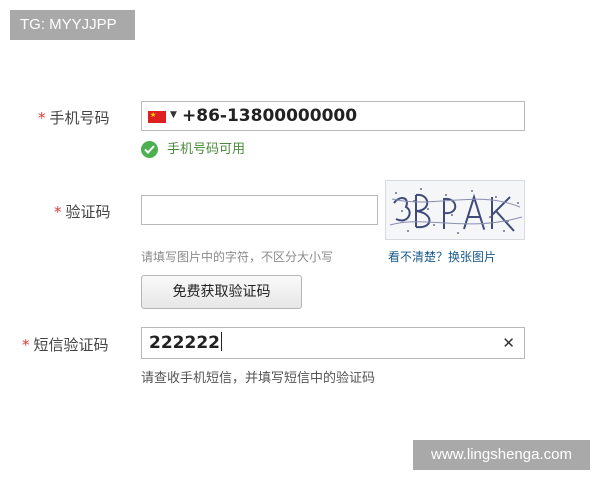 Image resolution: width=600 pixels, height=480 pixels. I want to click on phone-label-text: 手机号码, so click(79, 118).